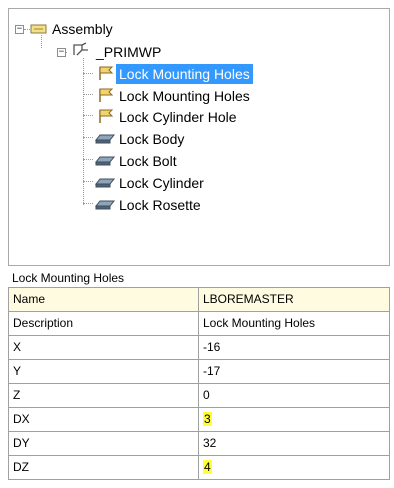 The width and height of the screenshot is (394, 488). I want to click on tree-item-label: Lock Rosette, so click(160, 205).